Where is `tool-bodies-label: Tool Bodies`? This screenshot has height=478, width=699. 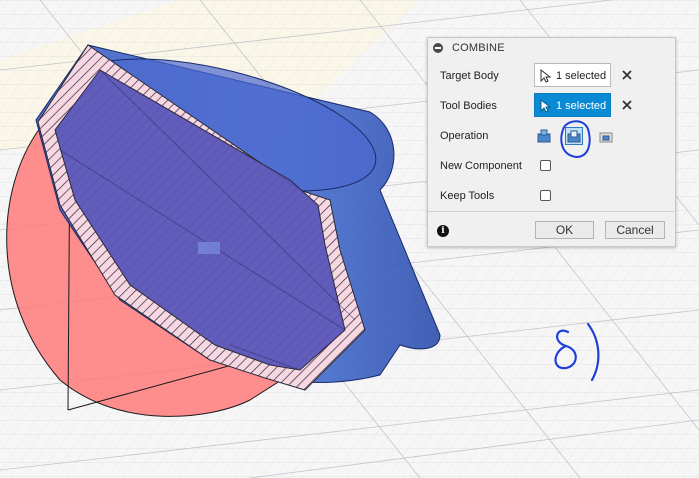 tool-bodies-label: Tool Bodies is located at coordinates (468, 106).